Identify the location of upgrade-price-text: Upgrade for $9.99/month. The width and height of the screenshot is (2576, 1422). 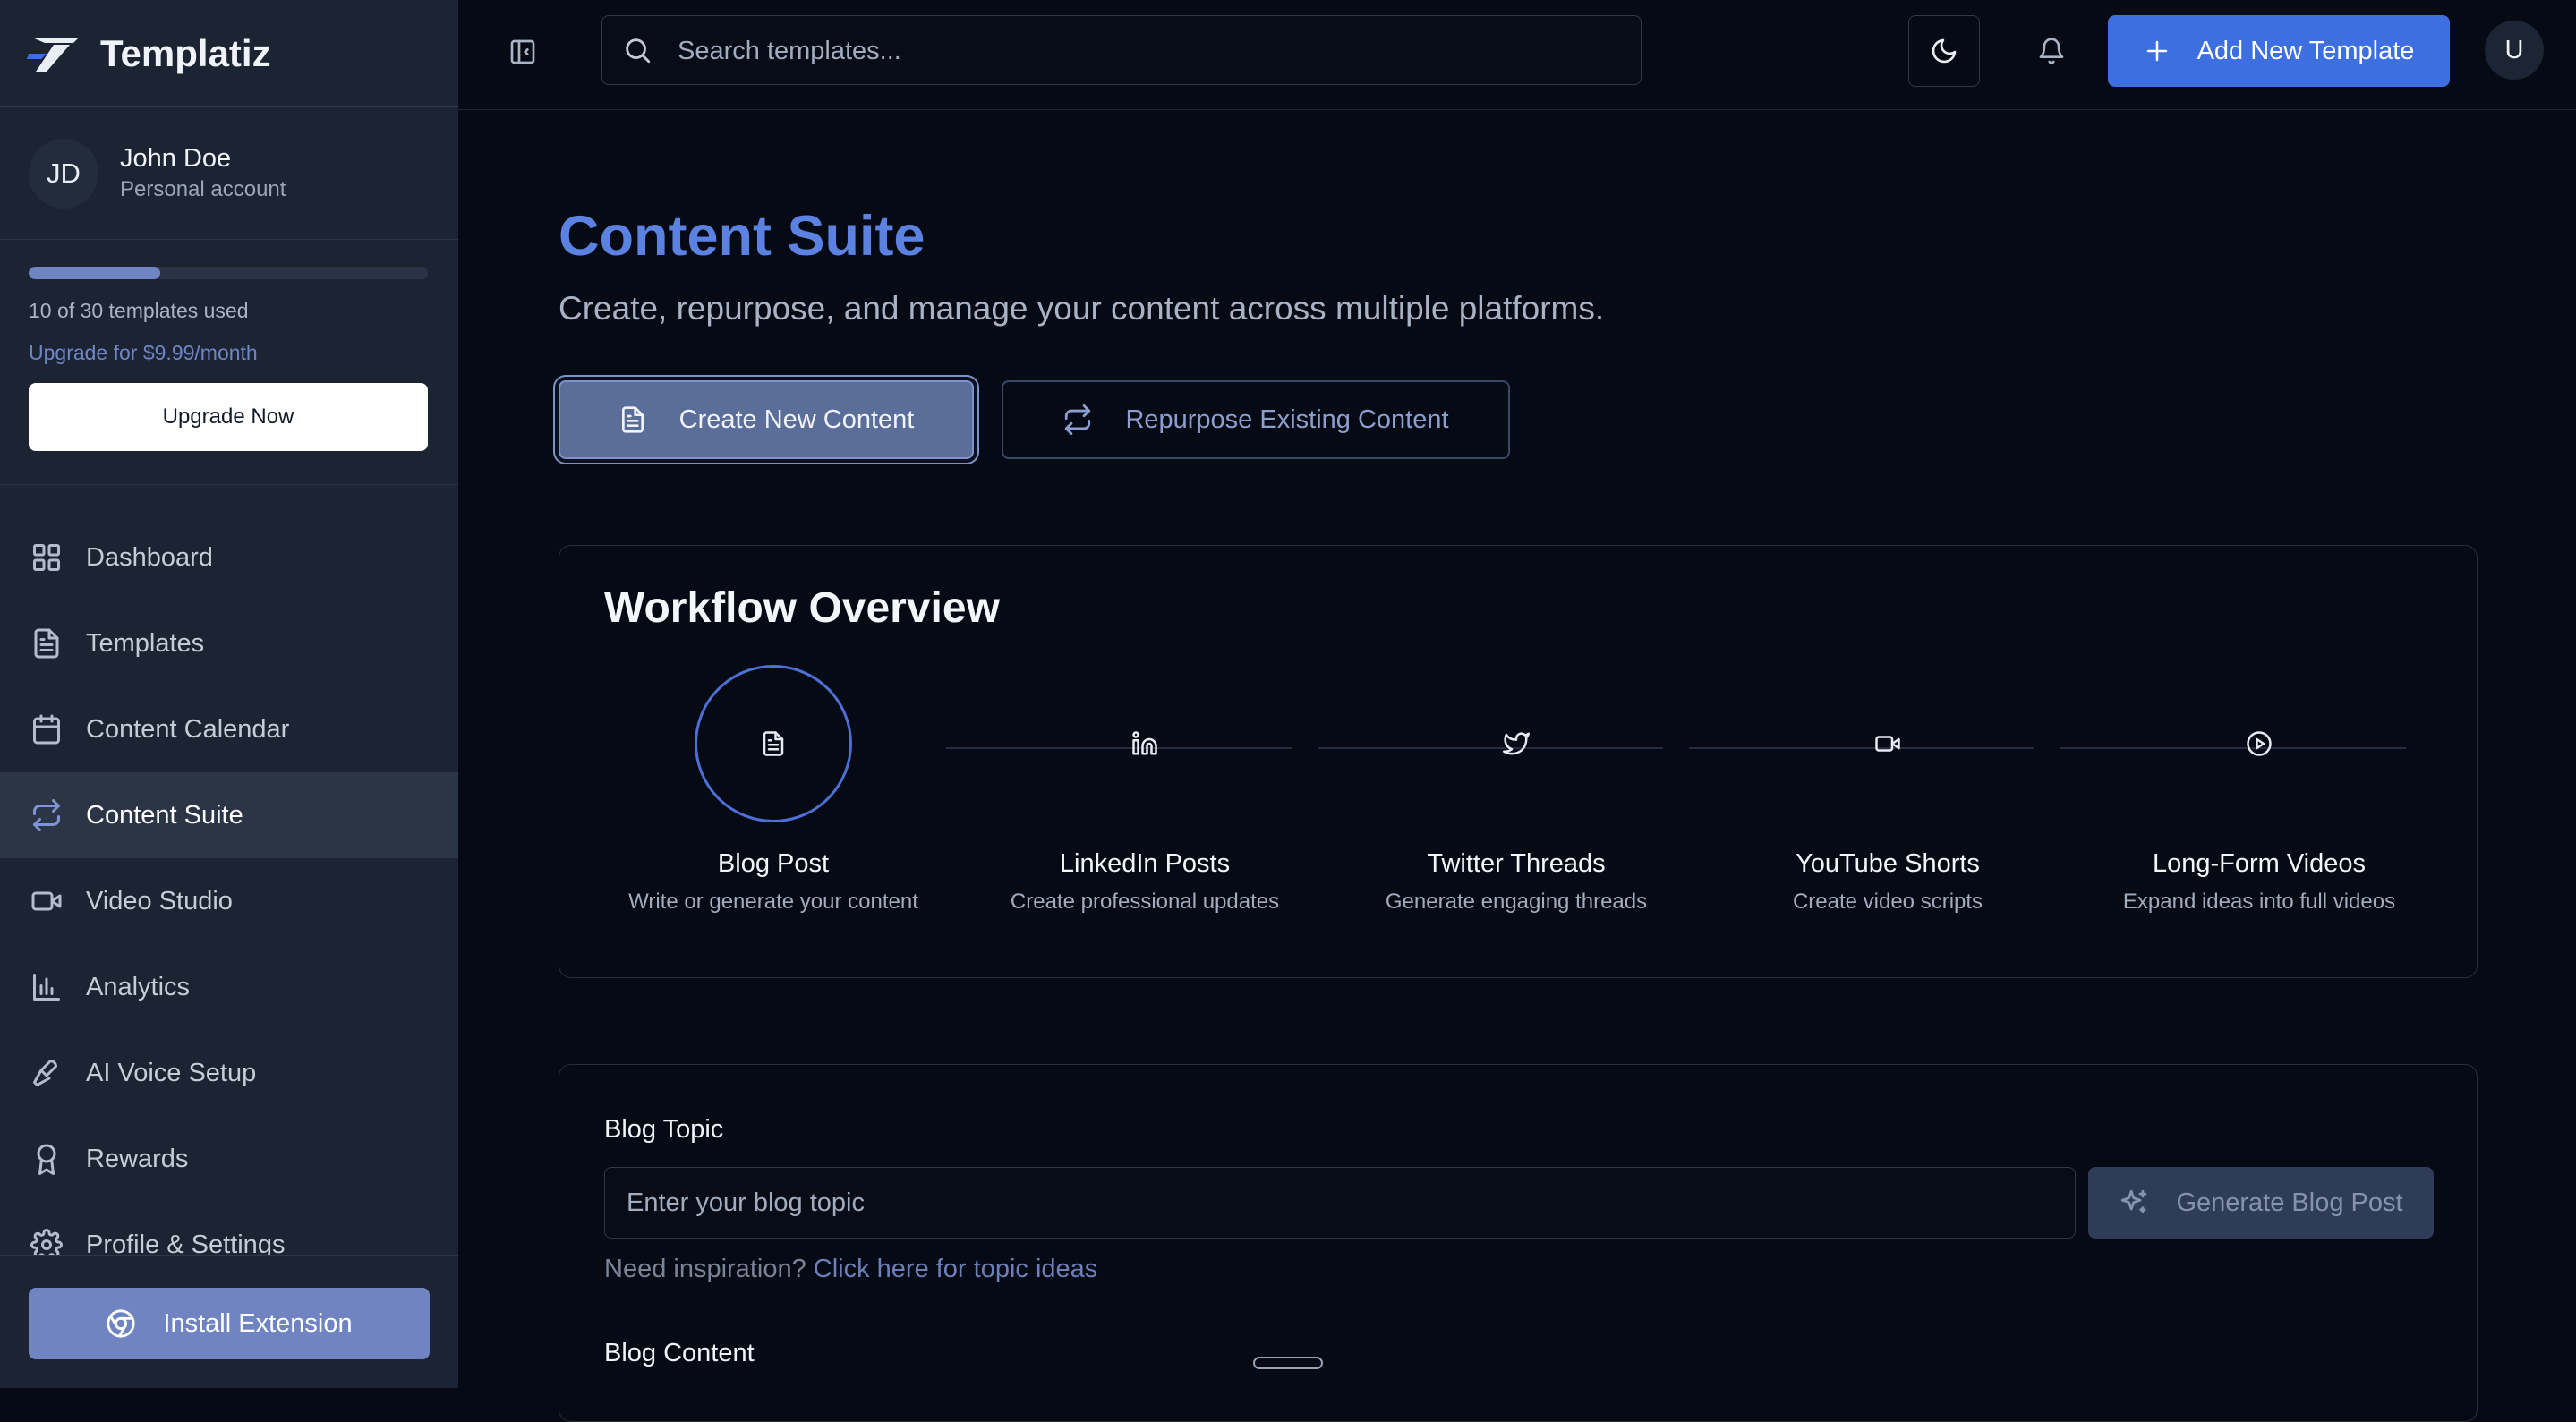
(143, 353).